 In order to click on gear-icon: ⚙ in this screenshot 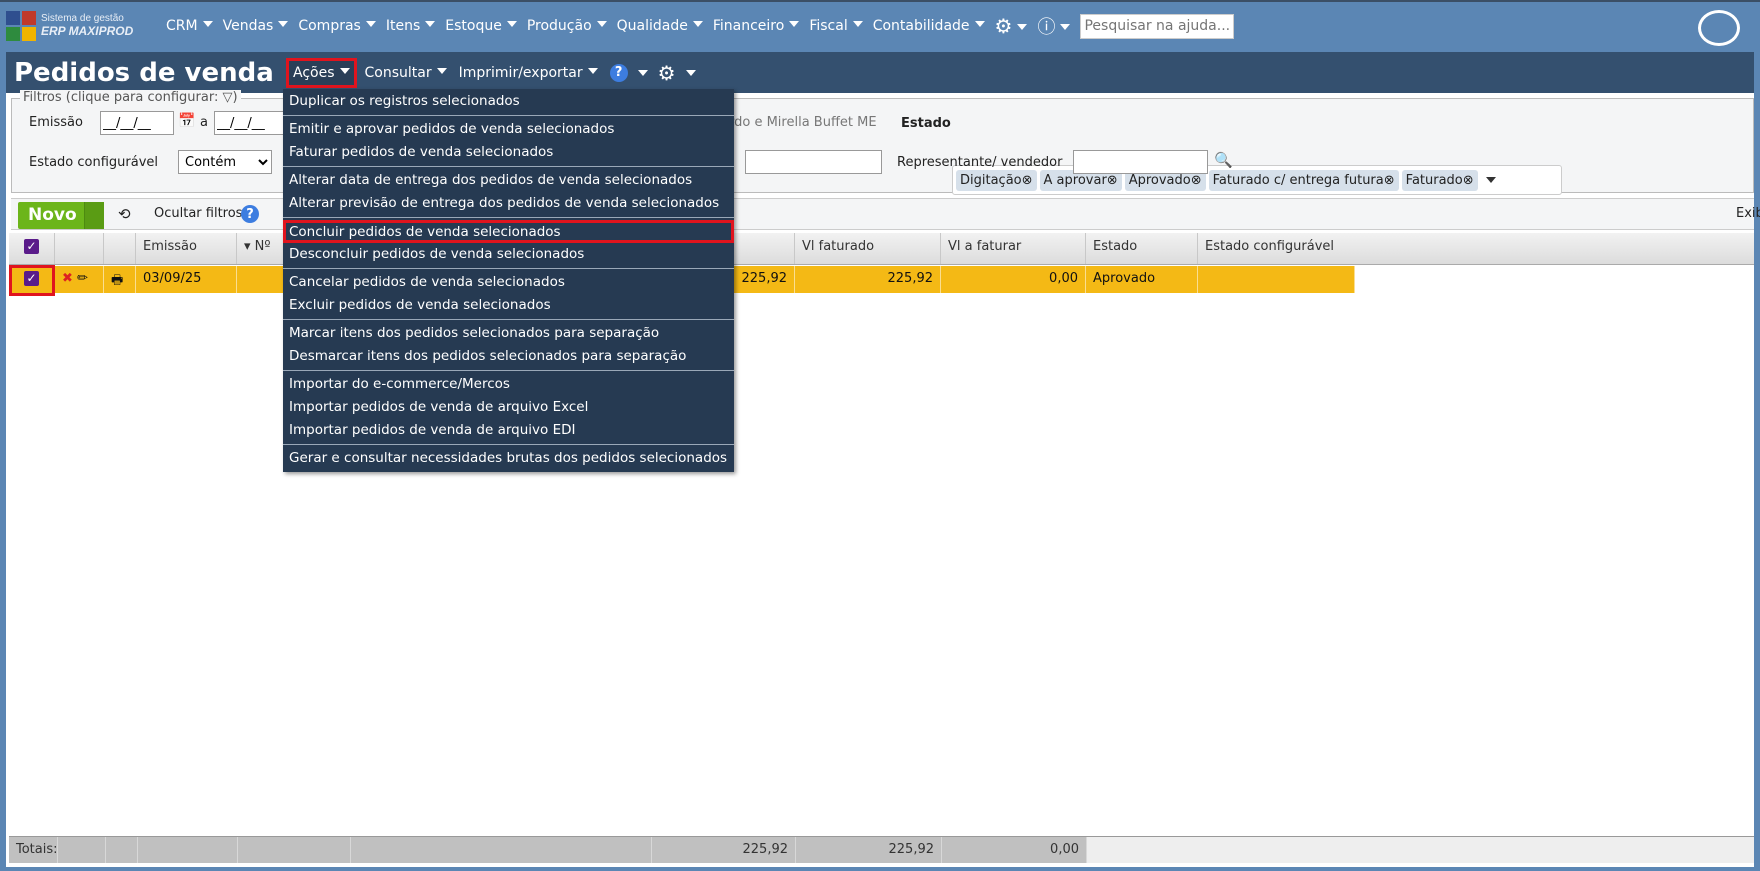, I will do `click(667, 73)`.